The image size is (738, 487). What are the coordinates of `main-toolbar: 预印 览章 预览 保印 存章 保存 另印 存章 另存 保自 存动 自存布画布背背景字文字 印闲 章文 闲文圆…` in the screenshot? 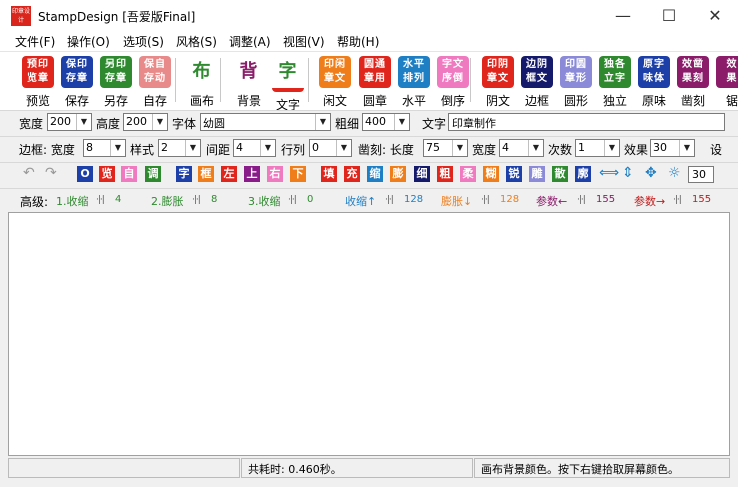 It's located at (369, 82).